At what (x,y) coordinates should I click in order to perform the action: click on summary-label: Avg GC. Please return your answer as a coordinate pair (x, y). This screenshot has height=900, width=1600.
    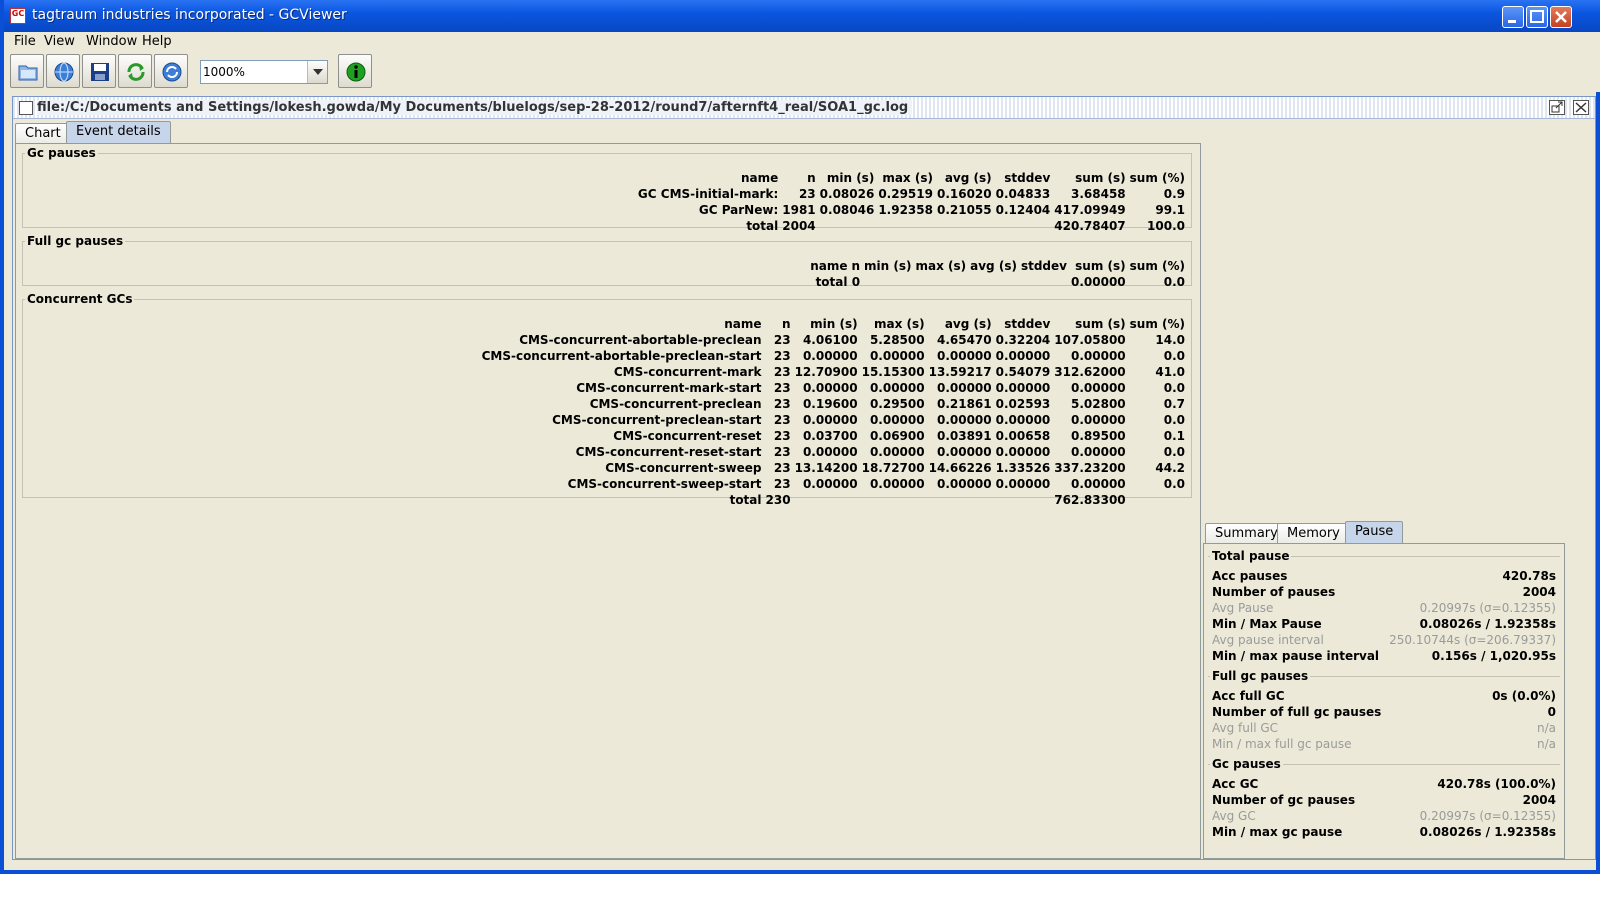
    Looking at the image, I should click on (1234, 816).